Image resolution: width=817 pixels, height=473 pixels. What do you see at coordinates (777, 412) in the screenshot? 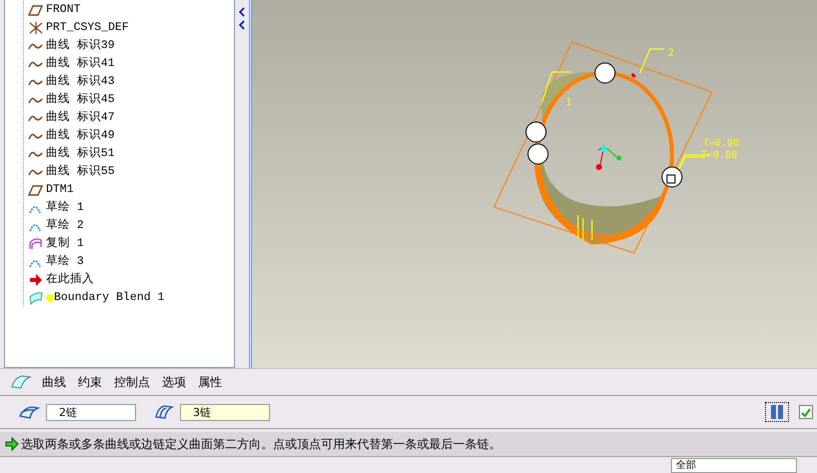
I see `pause-button` at bounding box center [777, 412].